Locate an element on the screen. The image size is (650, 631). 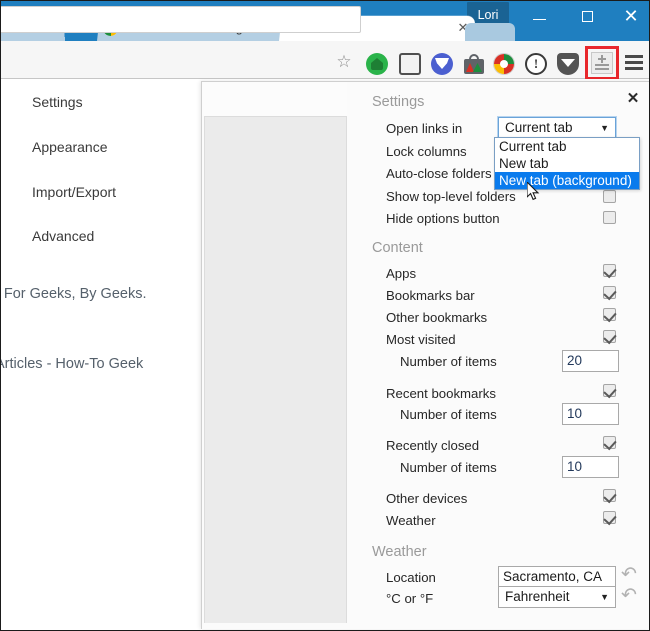
checkbox-show-top-level-folders is located at coordinates (609, 196).